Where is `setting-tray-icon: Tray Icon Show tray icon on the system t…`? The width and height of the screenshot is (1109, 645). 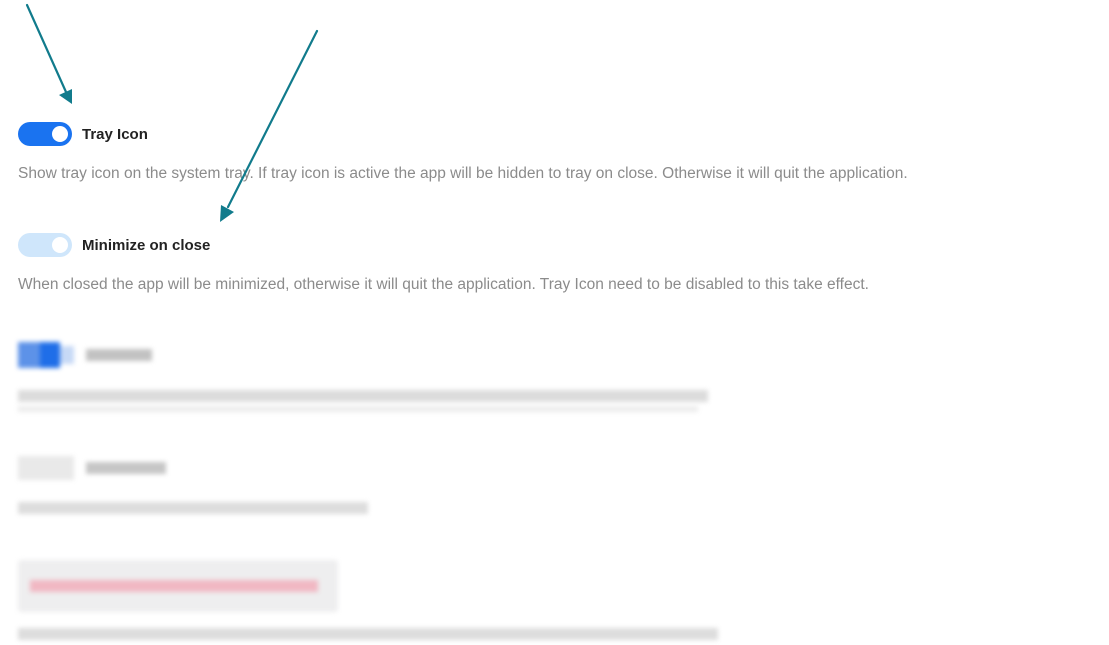
setting-tray-icon: Tray Icon Show tray icon on the system t… is located at coordinates (463, 152).